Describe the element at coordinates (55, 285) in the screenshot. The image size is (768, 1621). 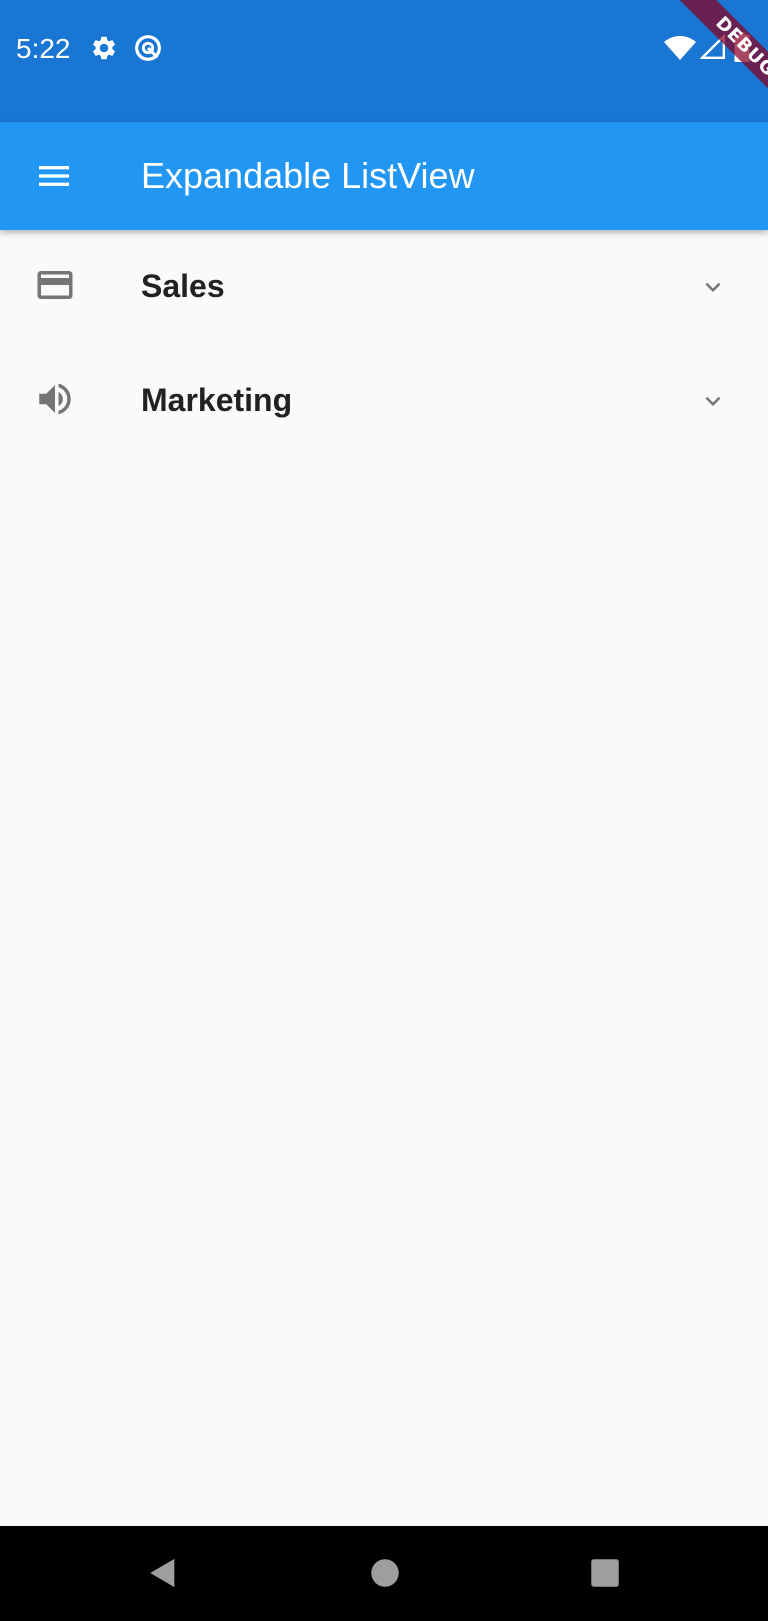
I see `credit-card-icon` at that location.